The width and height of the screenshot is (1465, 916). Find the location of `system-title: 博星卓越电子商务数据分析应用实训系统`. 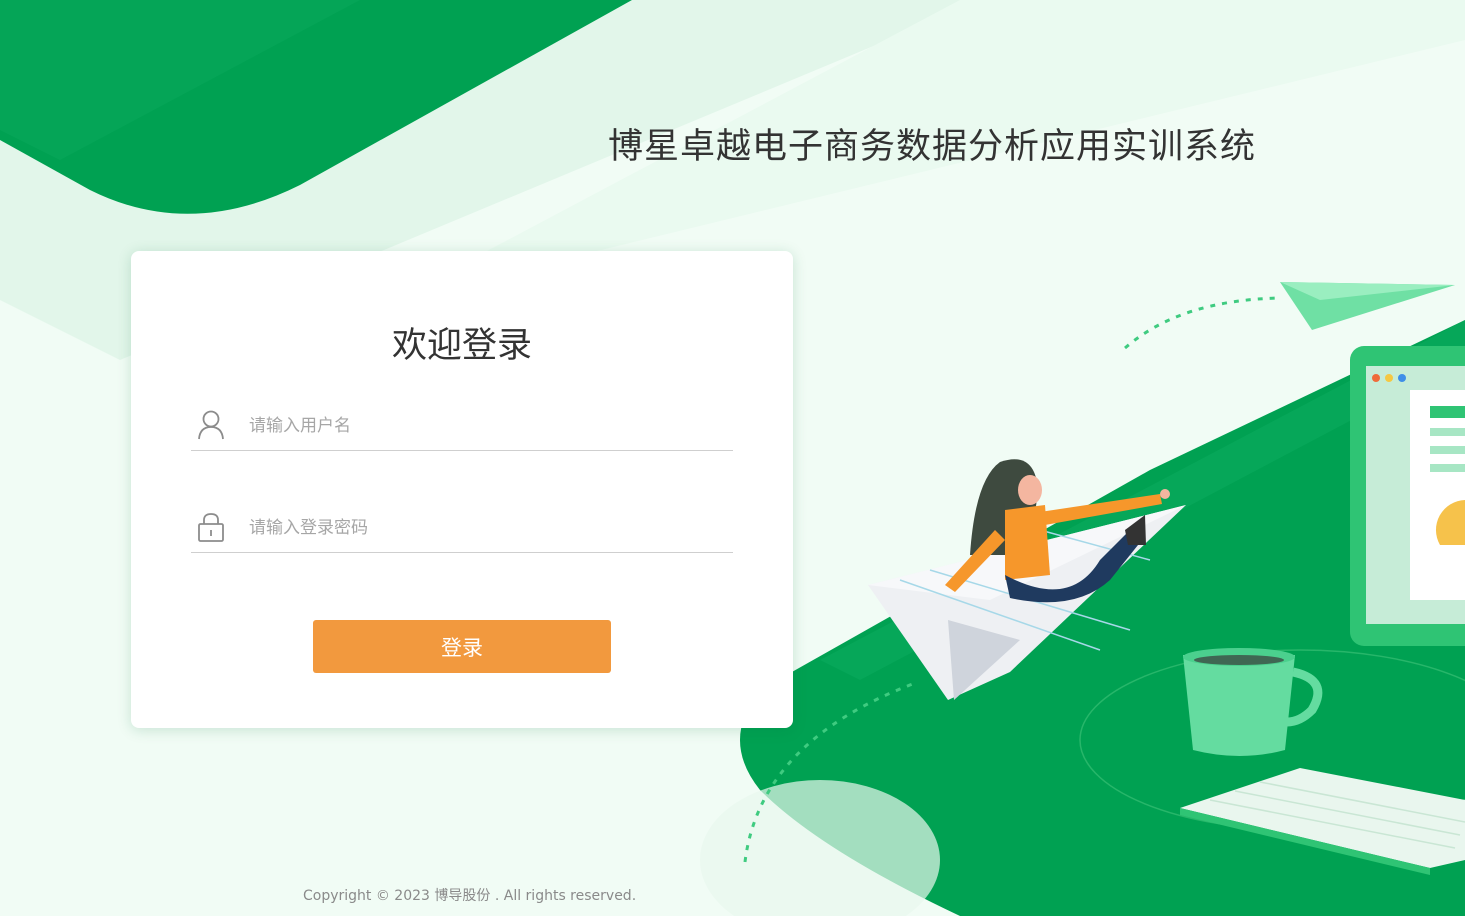

system-title: 博星卓越电子商务数据分析应用实训系统 is located at coordinates (932, 147).